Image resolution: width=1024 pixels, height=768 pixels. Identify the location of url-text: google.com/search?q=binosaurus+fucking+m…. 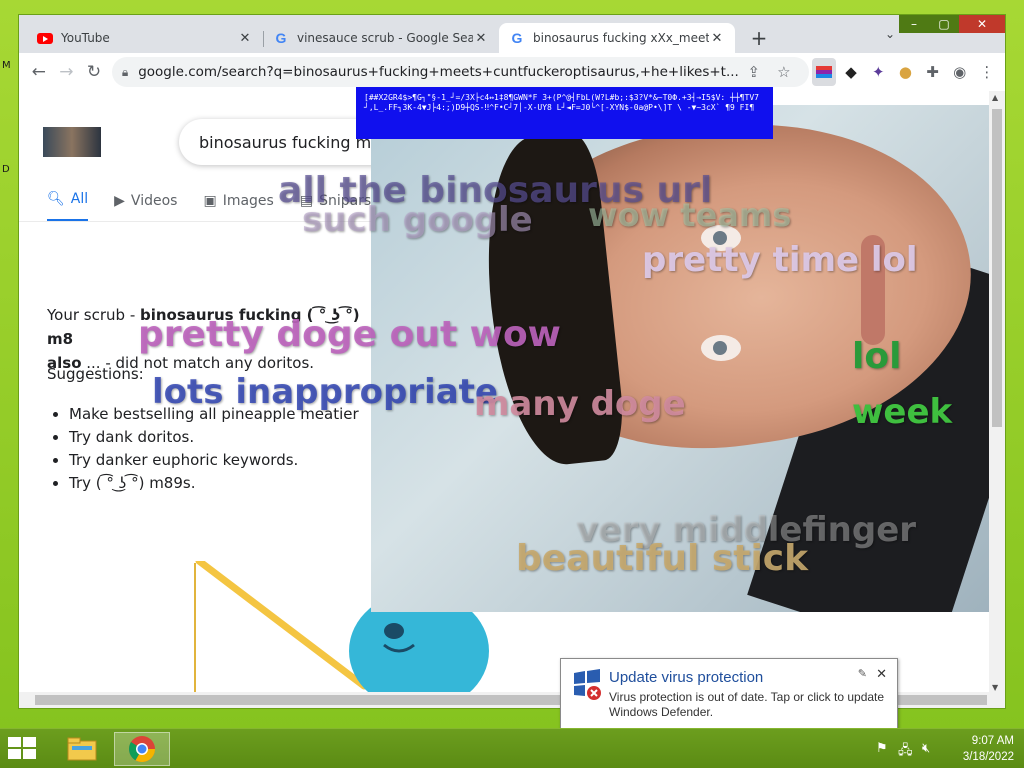
(438, 72).